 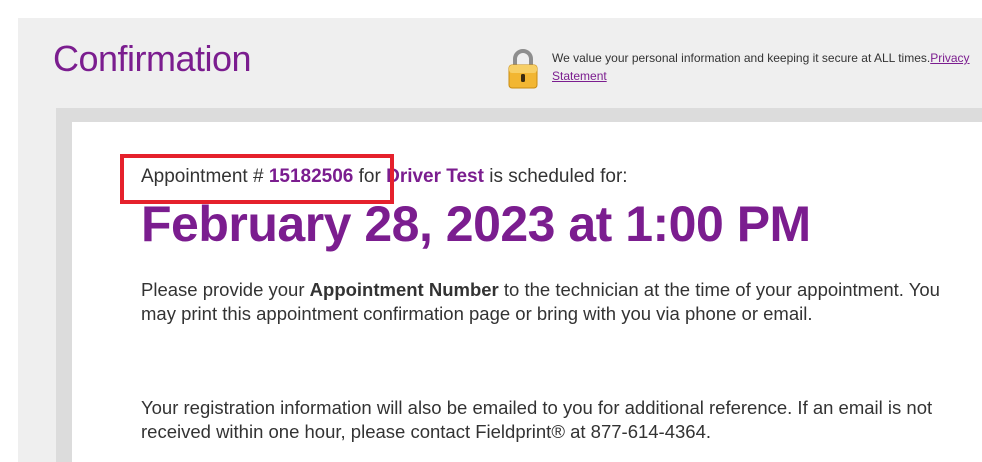 What do you see at coordinates (152, 58) in the screenshot?
I see `page-title: Confirmation` at bounding box center [152, 58].